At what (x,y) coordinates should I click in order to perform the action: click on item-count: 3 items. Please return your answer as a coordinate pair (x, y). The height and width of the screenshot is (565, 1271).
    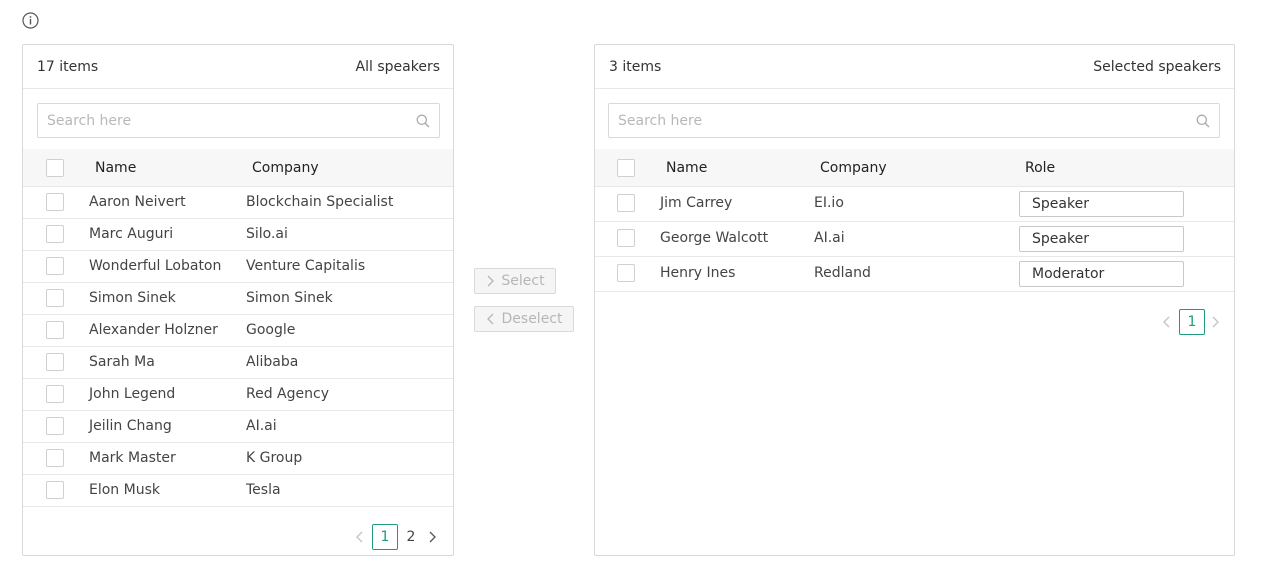
    Looking at the image, I should click on (635, 66).